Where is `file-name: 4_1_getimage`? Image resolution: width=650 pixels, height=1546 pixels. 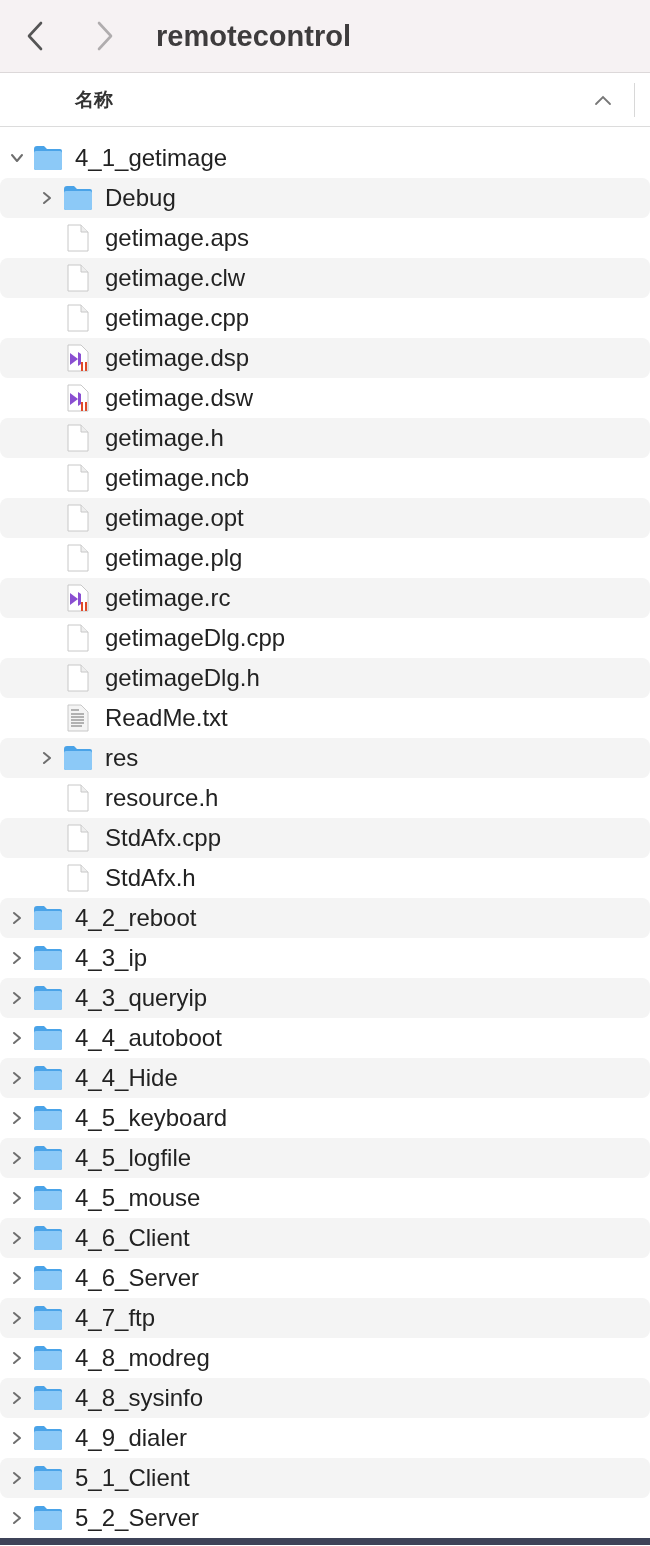 file-name: 4_1_getimage is located at coordinates (151, 158).